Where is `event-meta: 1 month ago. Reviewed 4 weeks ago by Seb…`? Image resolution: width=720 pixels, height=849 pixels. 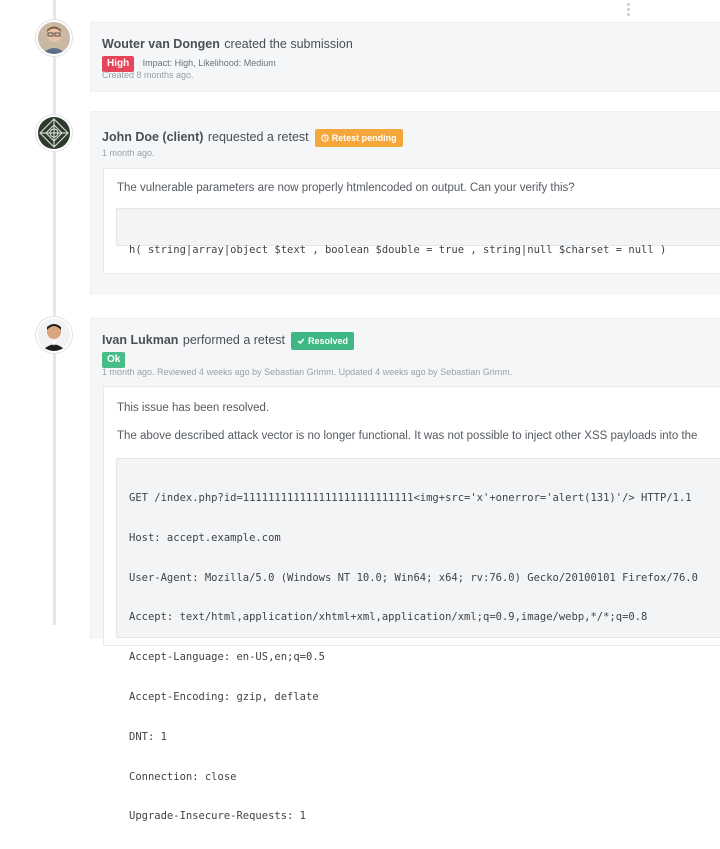 event-meta: 1 month ago. Reviewed 4 weeks ago by Seb… is located at coordinates (307, 372).